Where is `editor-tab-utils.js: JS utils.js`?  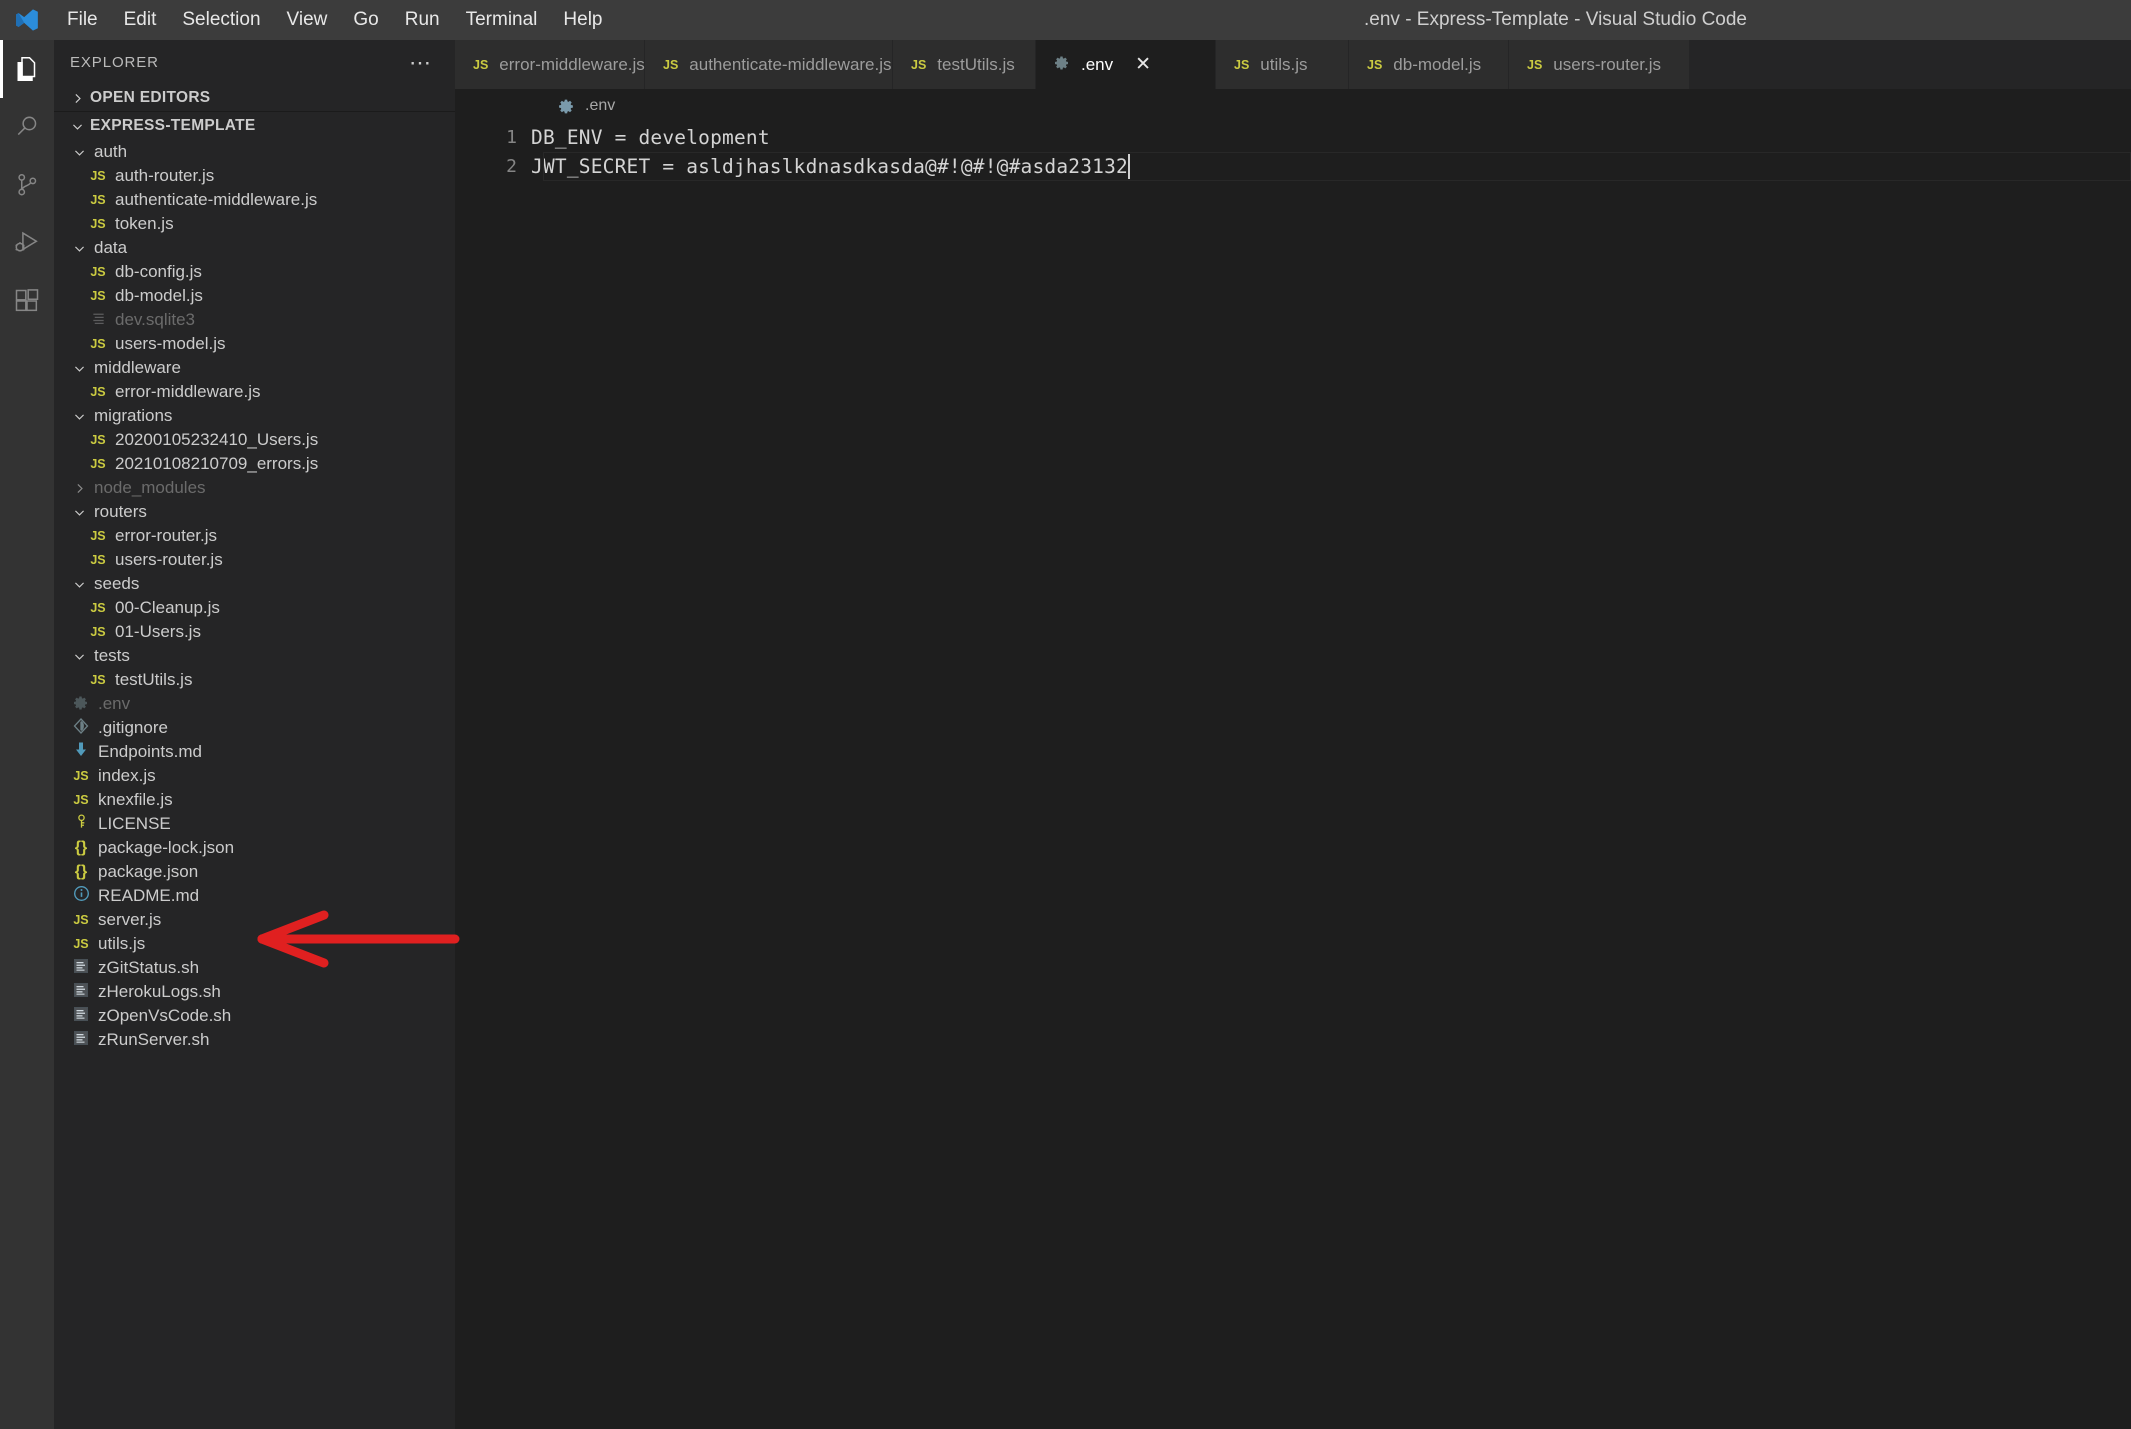
editor-tab-utils.js: JS utils.js is located at coordinates (1282, 64).